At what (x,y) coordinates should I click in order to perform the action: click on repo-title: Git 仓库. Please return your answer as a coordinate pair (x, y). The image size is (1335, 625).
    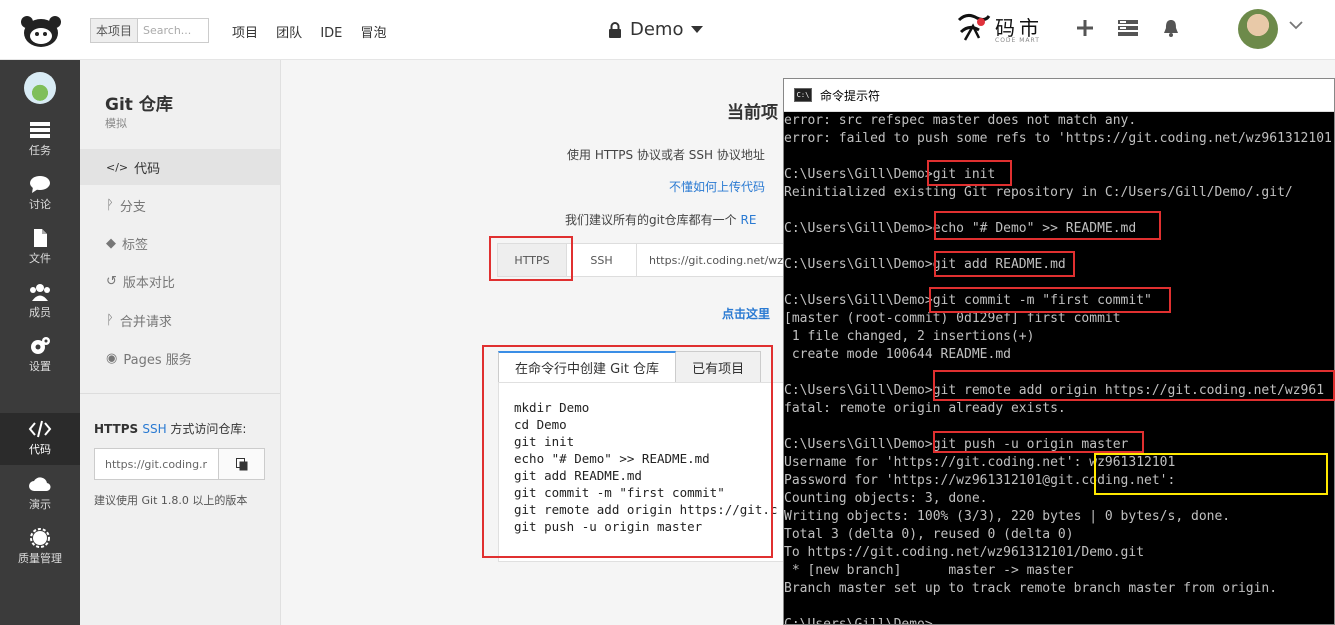
    Looking at the image, I should click on (139, 105).